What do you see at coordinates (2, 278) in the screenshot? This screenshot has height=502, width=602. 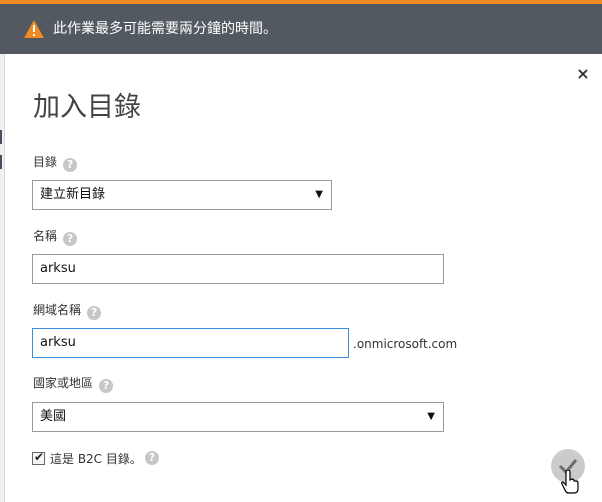 I see `background-portal-edge` at bounding box center [2, 278].